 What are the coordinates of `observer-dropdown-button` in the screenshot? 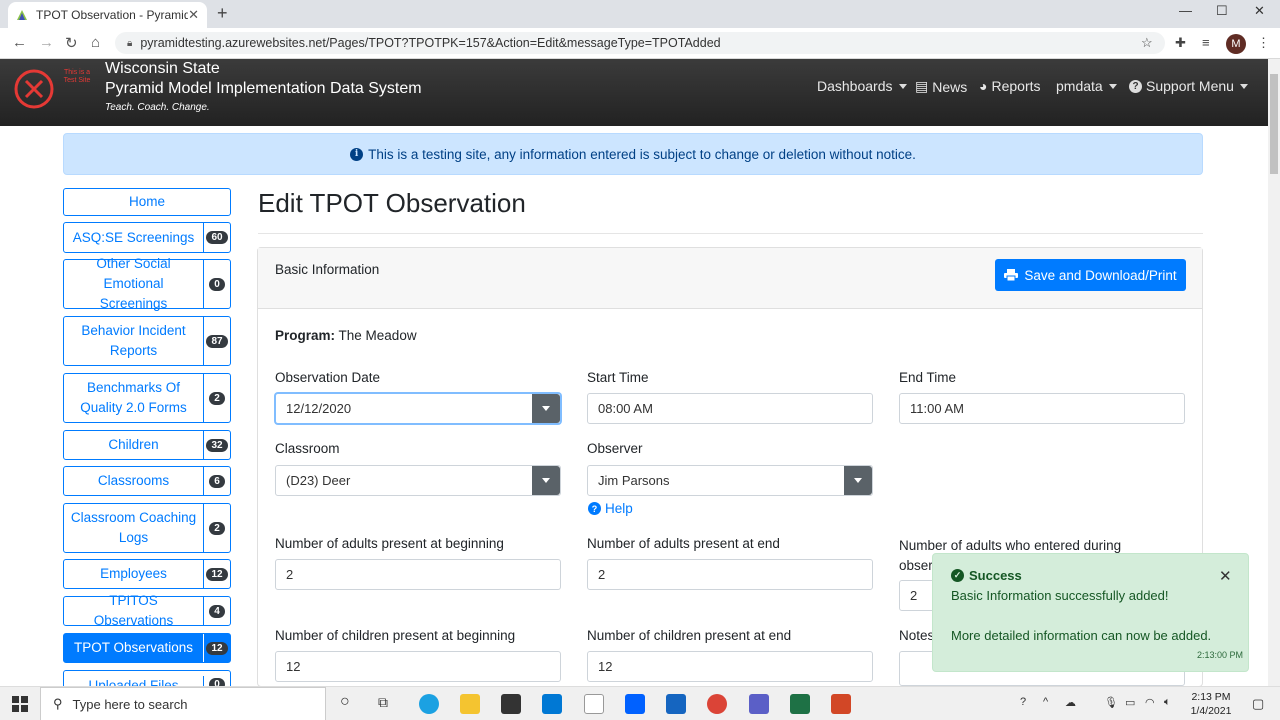 It's located at (858, 480).